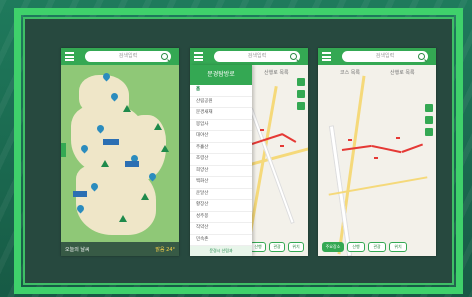 The image size is (472, 297). What do you see at coordinates (350, 72) in the screenshot?
I see `course-list-label: 코스 목록` at bounding box center [350, 72].